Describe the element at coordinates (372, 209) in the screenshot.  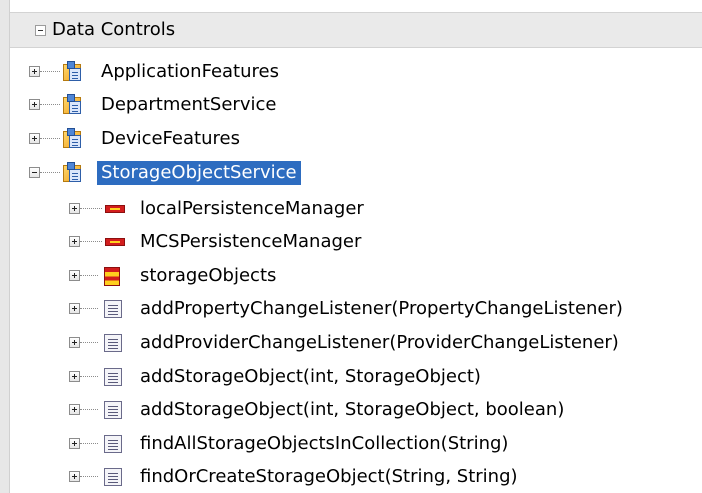
I see `tree-child-local-persistence-manager: localPersistenceManager` at that location.